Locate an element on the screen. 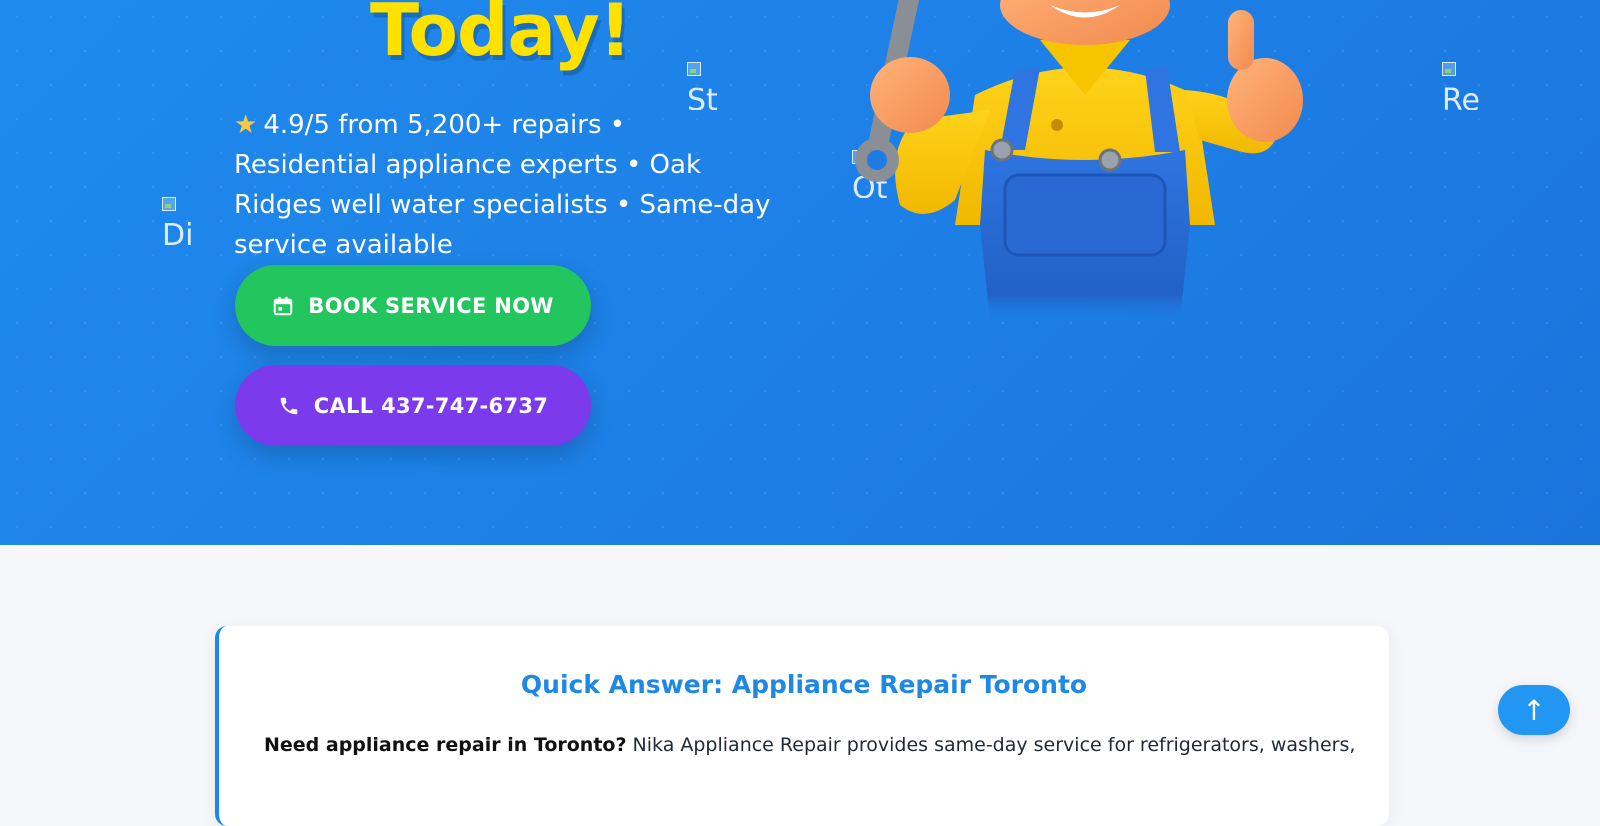  broken-image-alt: St is located at coordinates (702, 97).